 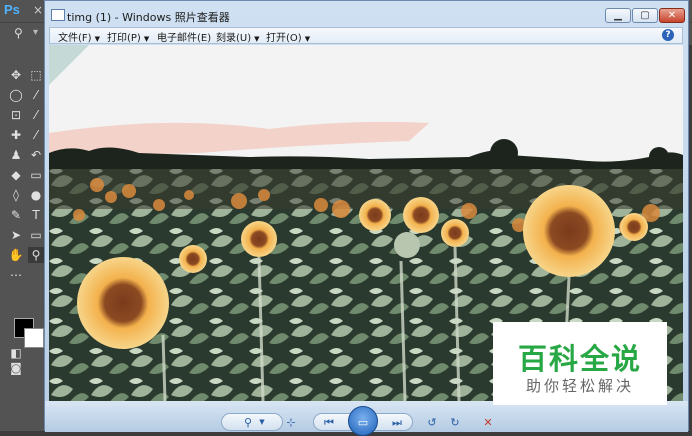 What do you see at coordinates (363, 422) in the screenshot?
I see `slideshow-icon: ▭` at bounding box center [363, 422].